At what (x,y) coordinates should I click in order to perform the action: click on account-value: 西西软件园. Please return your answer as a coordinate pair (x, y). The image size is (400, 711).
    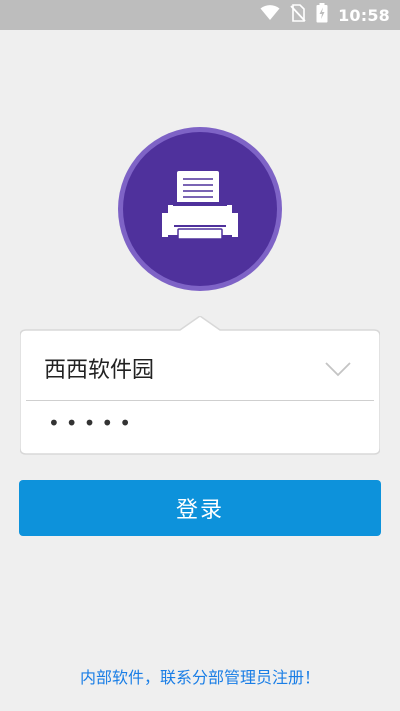
    Looking at the image, I should click on (99, 370).